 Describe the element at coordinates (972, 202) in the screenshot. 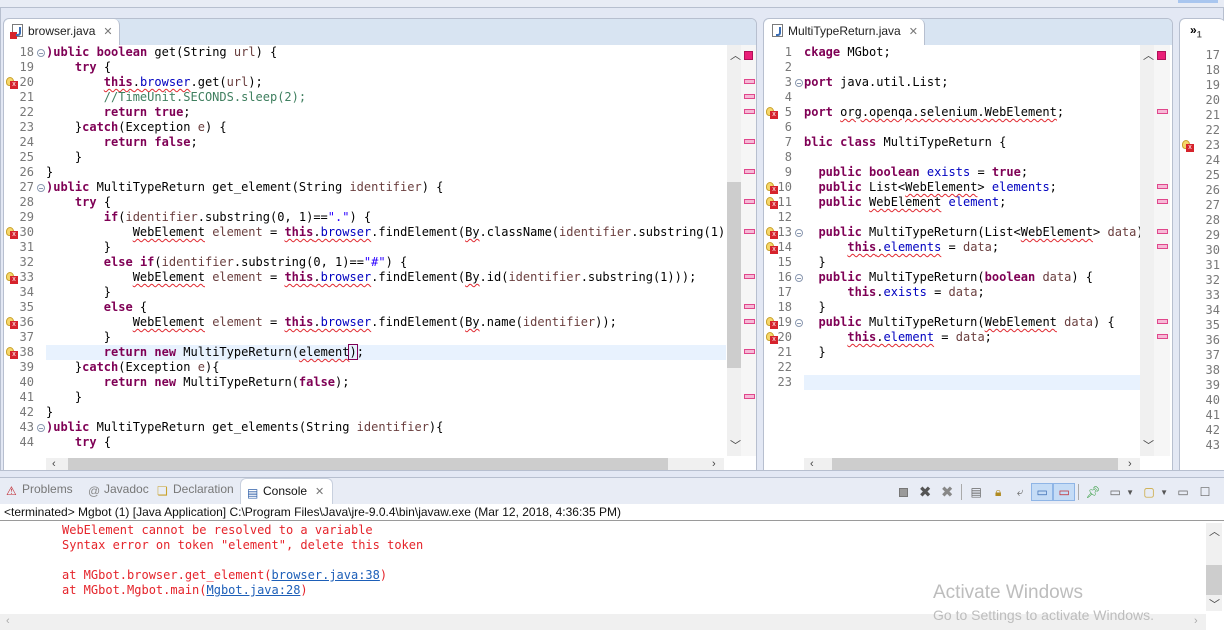

I see `code-line: public WebElement element;` at that location.